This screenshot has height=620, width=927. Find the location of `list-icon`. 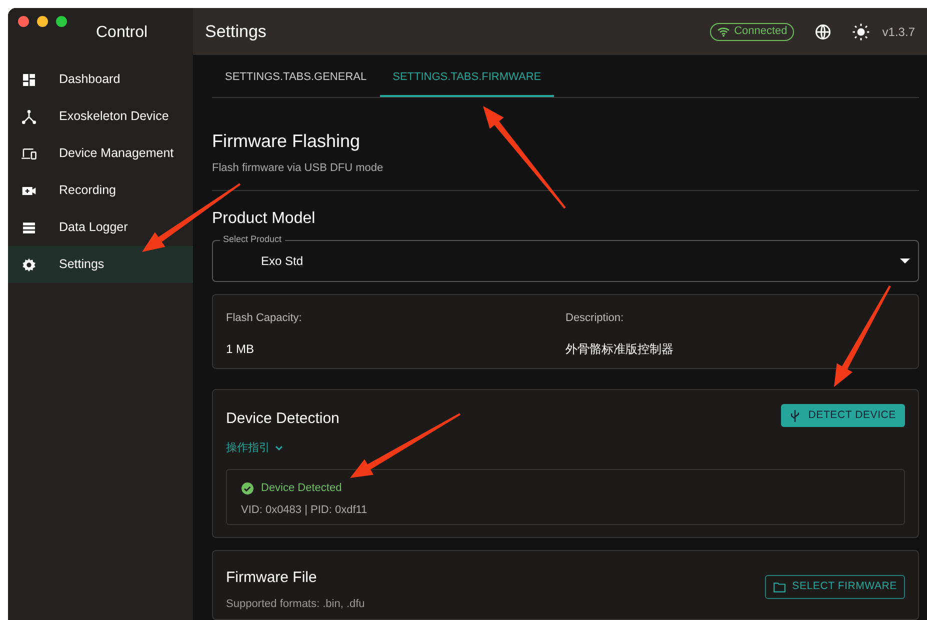

list-icon is located at coordinates (29, 228).